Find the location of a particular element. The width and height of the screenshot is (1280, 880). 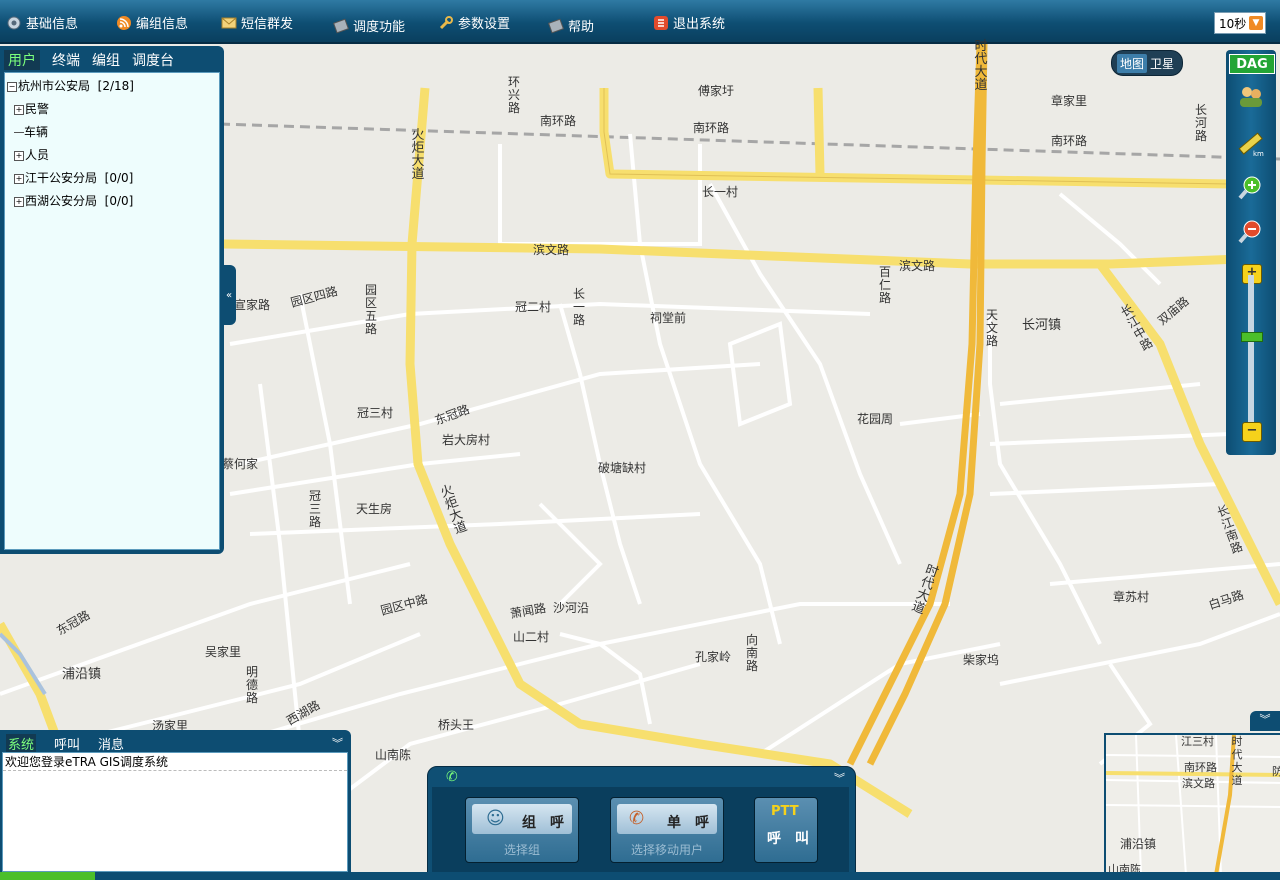

map-place-label: 祠堂前 is located at coordinates (668, 318).